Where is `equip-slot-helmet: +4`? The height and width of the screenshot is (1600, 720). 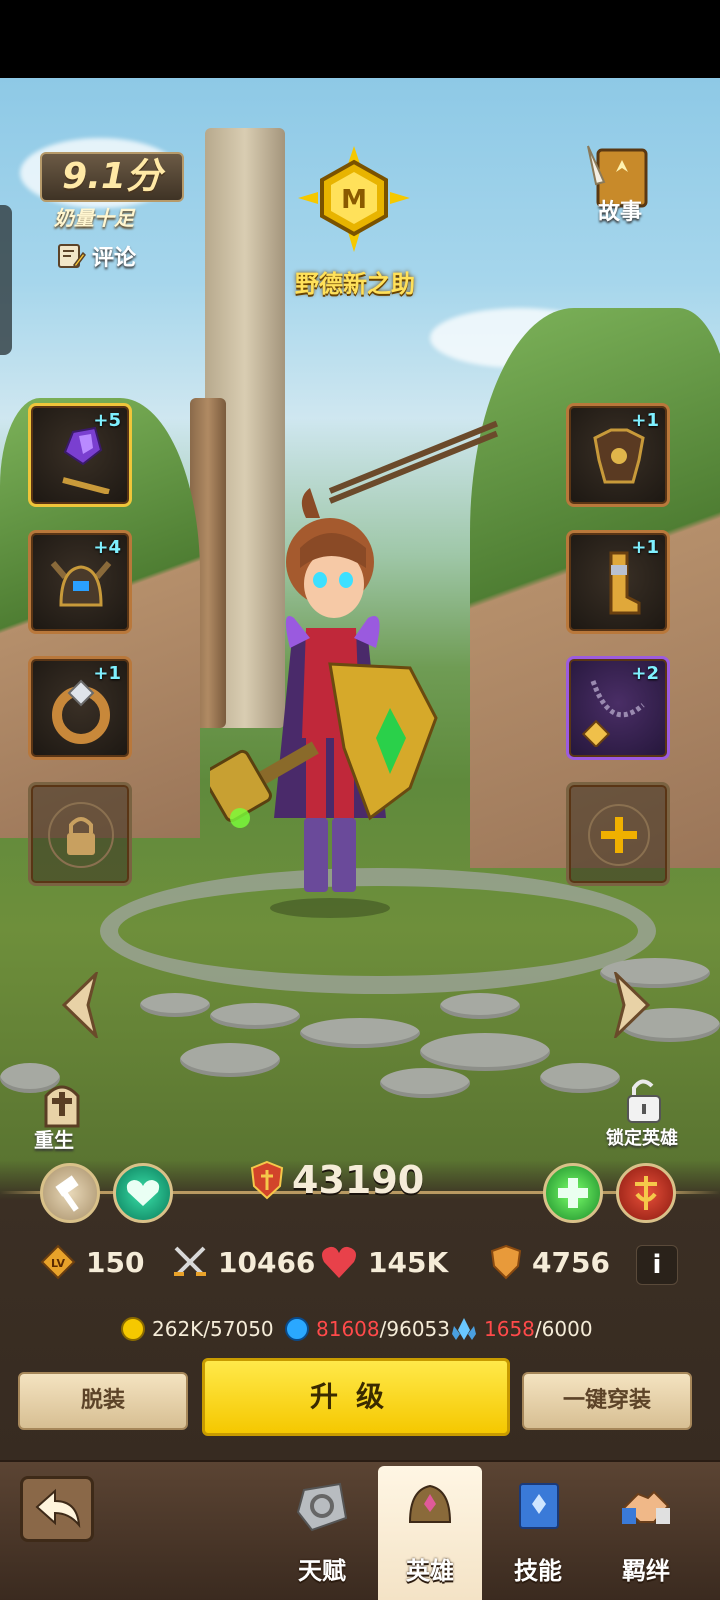 equip-slot-helmet: +4 is located at coordinates (80, 582).